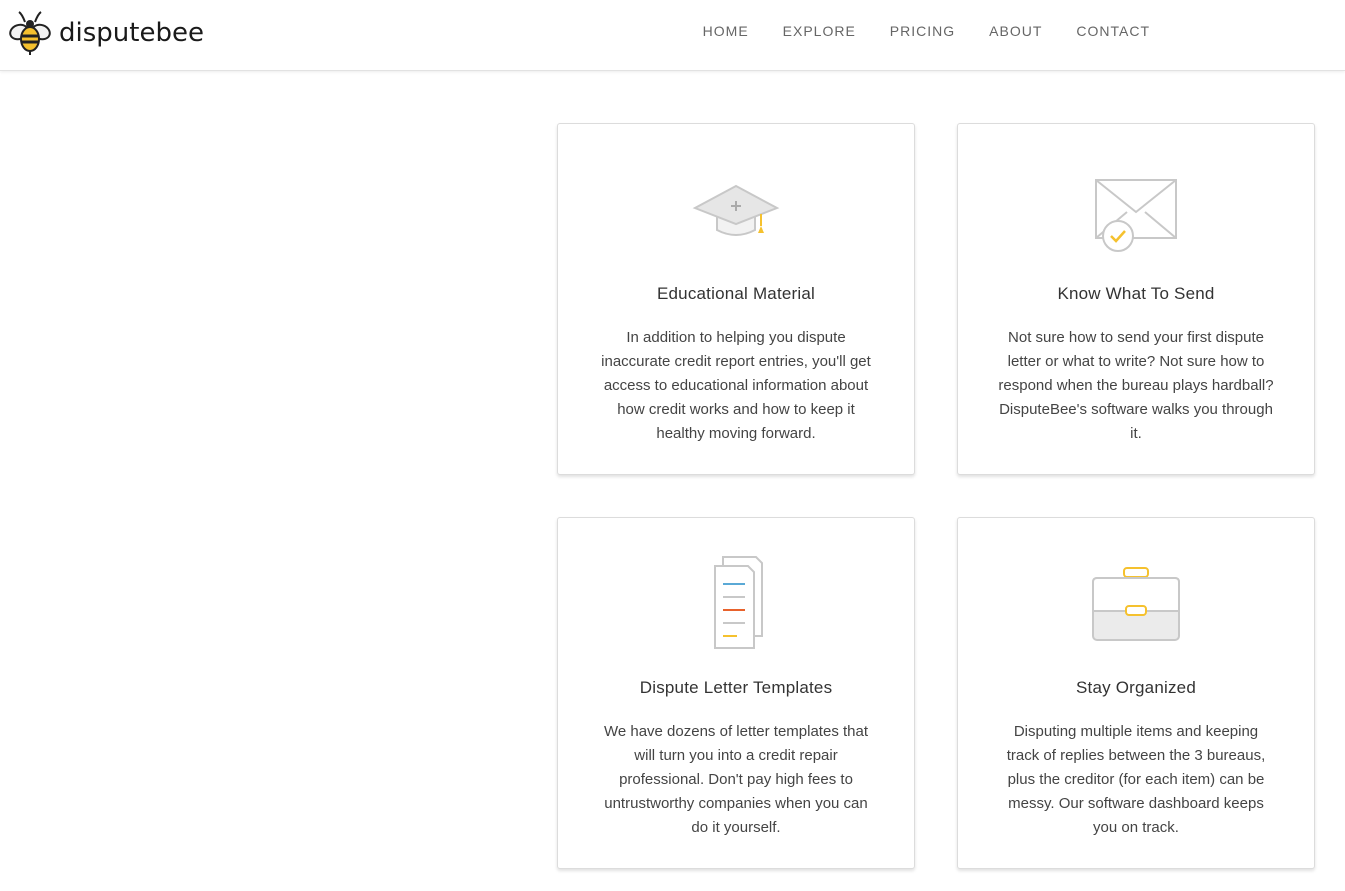 The image size is (1345, 891). I want to click on envelope-check-icon, so click(1136, 215).